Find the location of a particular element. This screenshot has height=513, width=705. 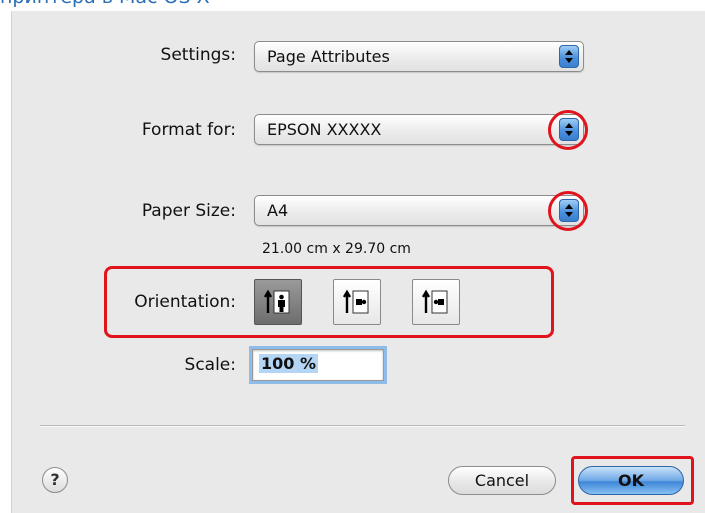

popup-arrows-icon is located at coordinates (569, 56).